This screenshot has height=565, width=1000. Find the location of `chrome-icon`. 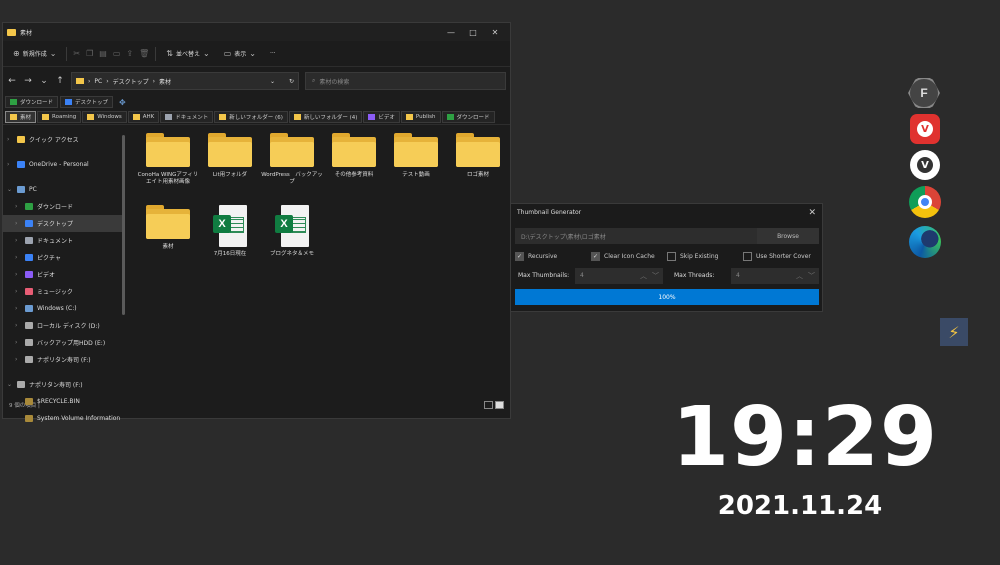

chrome-icon is located at coordinates (925, 202).